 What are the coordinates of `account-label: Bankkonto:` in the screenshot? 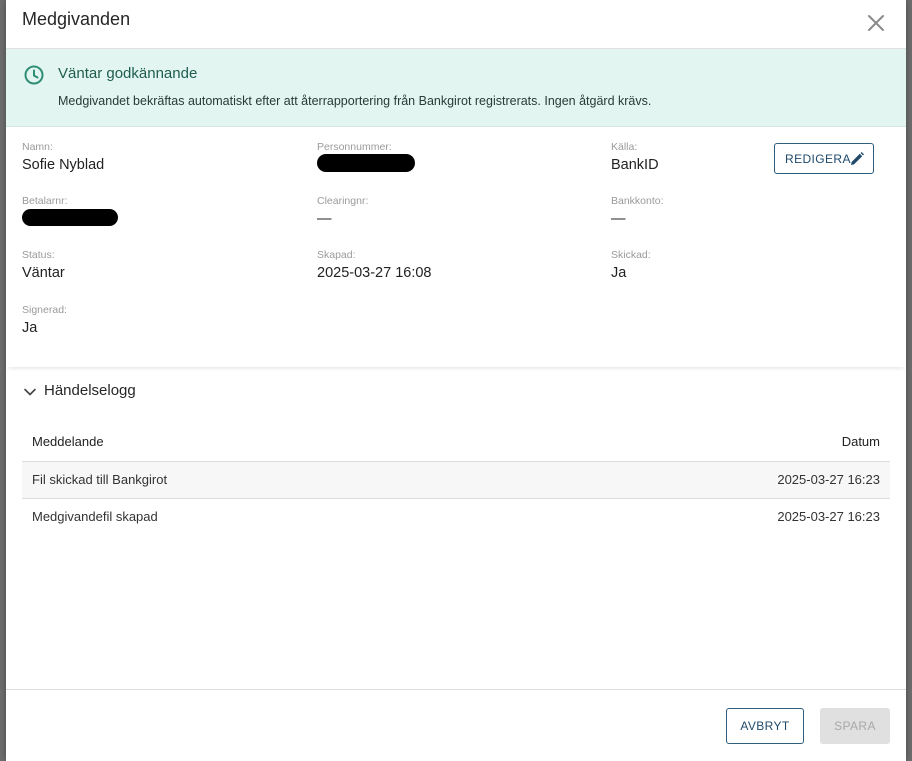 It's located at (637, 201).